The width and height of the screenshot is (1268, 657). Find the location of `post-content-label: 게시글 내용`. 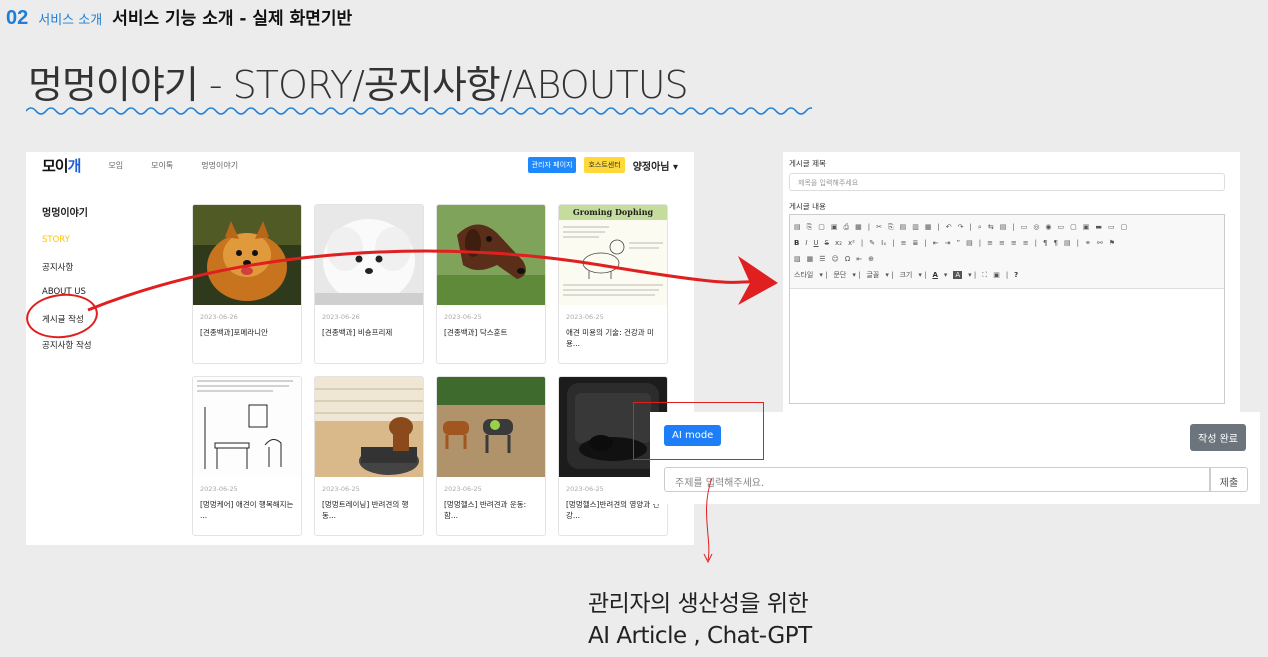

post-content-label: 게시글 내용 is located at coordinates (807, 206).